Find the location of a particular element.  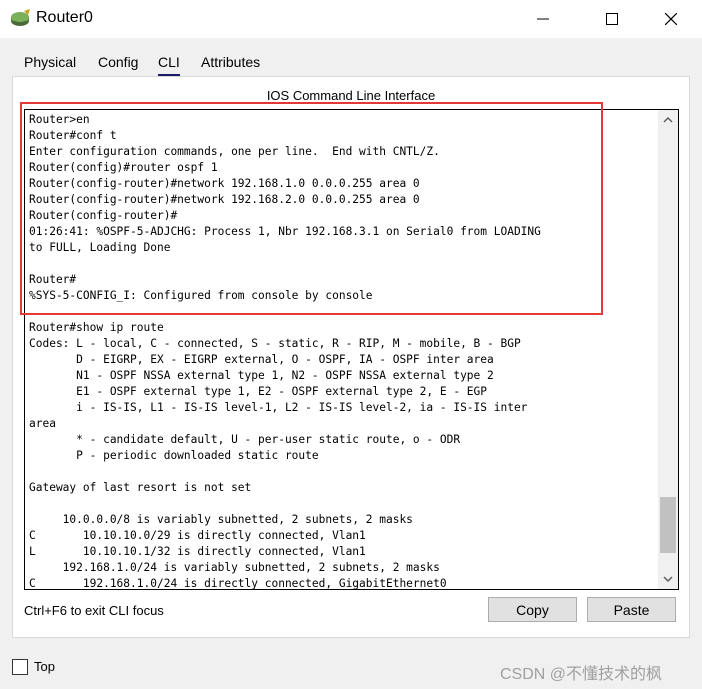

console-line: to FULL, Loading Done is located at coordinates (100, 247).